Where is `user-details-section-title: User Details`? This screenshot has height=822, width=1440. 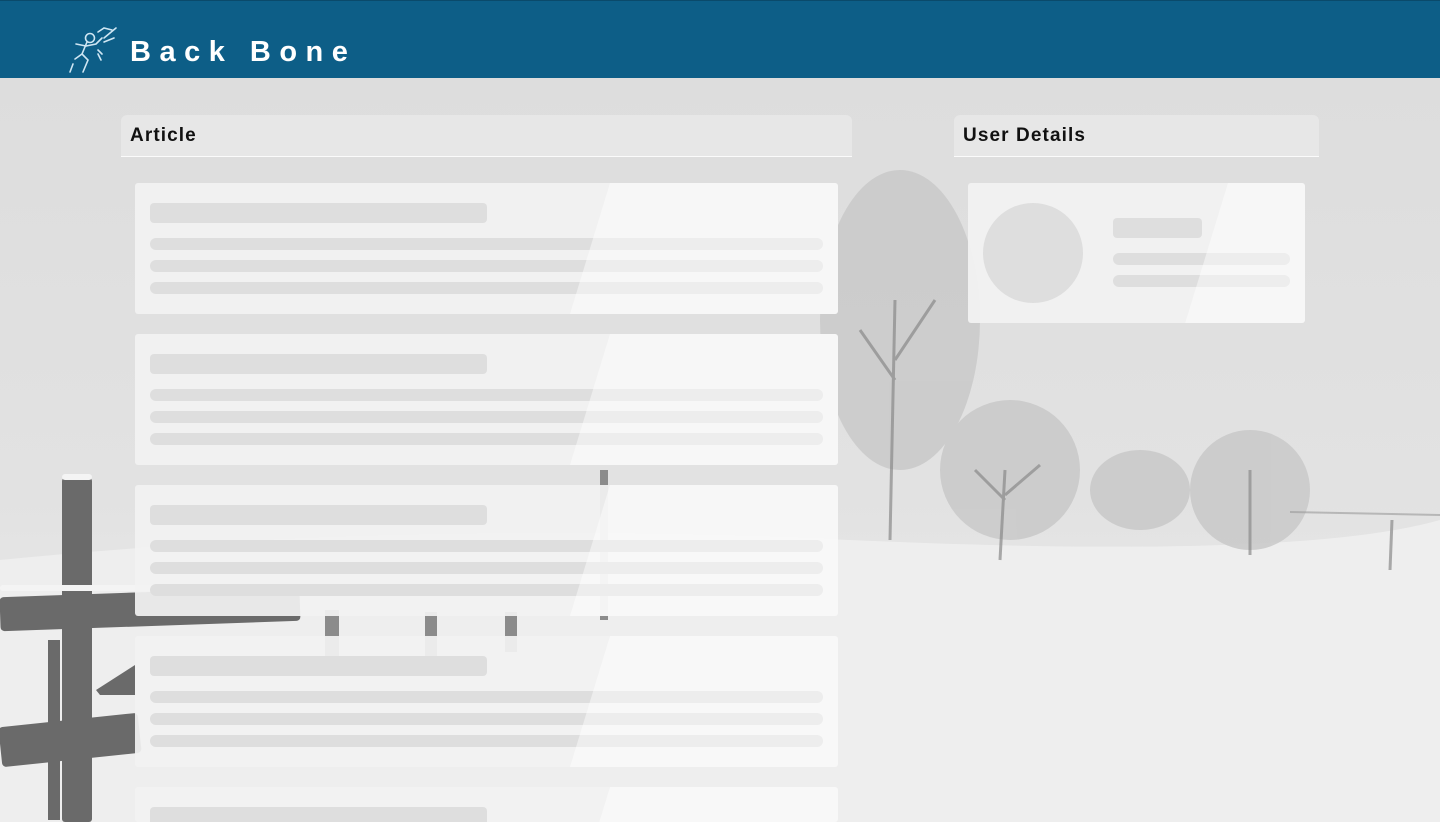
user-details-section-title: User Details is located at coordinates (1025, 135).